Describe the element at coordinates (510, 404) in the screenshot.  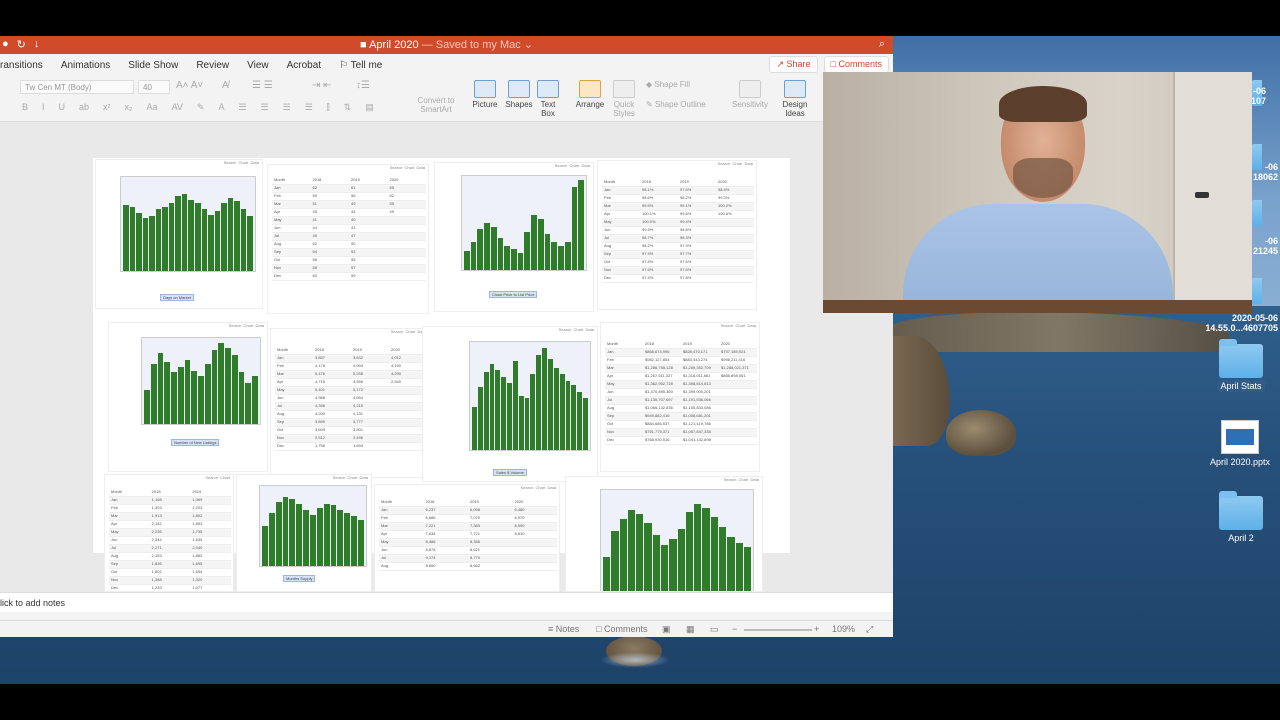
I see `slide-chart-panel: Search Chart Data Sales $ Volume` at that location.